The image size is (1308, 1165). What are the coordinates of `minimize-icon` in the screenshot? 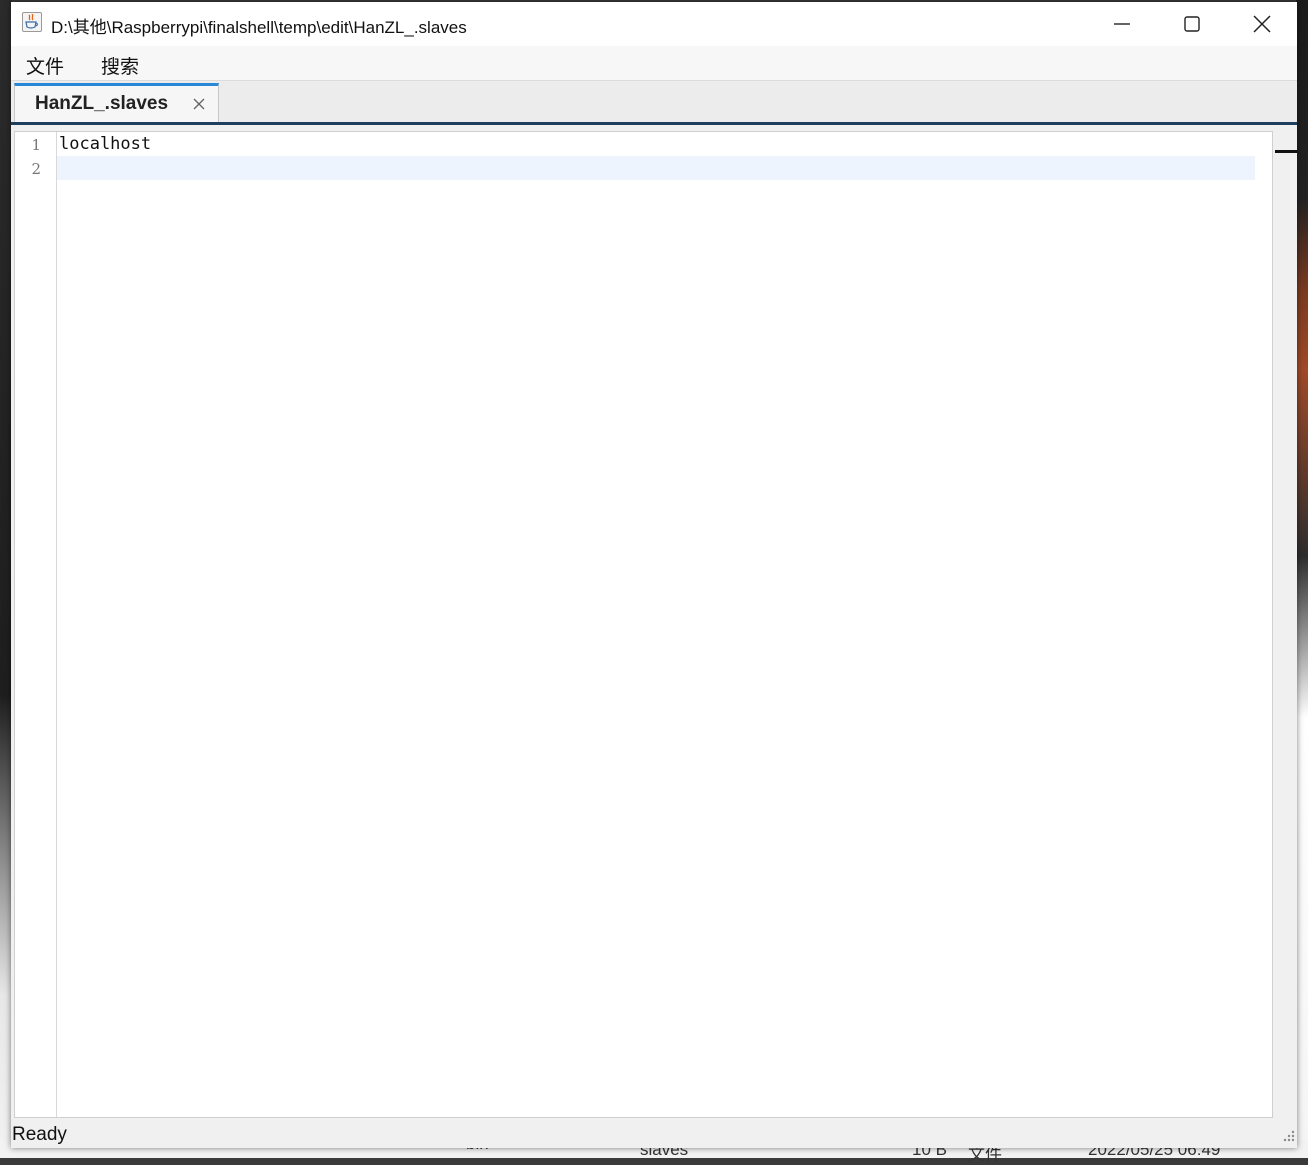 It's located at (1122, 24).